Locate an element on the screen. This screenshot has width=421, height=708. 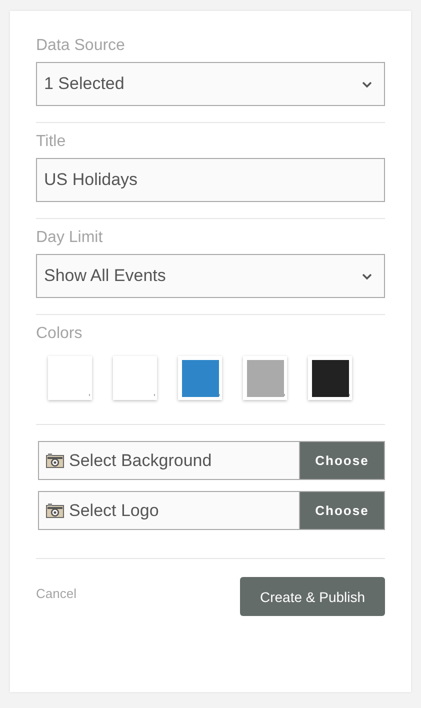
file-field: Select Background is located at coordinates (168, 460).